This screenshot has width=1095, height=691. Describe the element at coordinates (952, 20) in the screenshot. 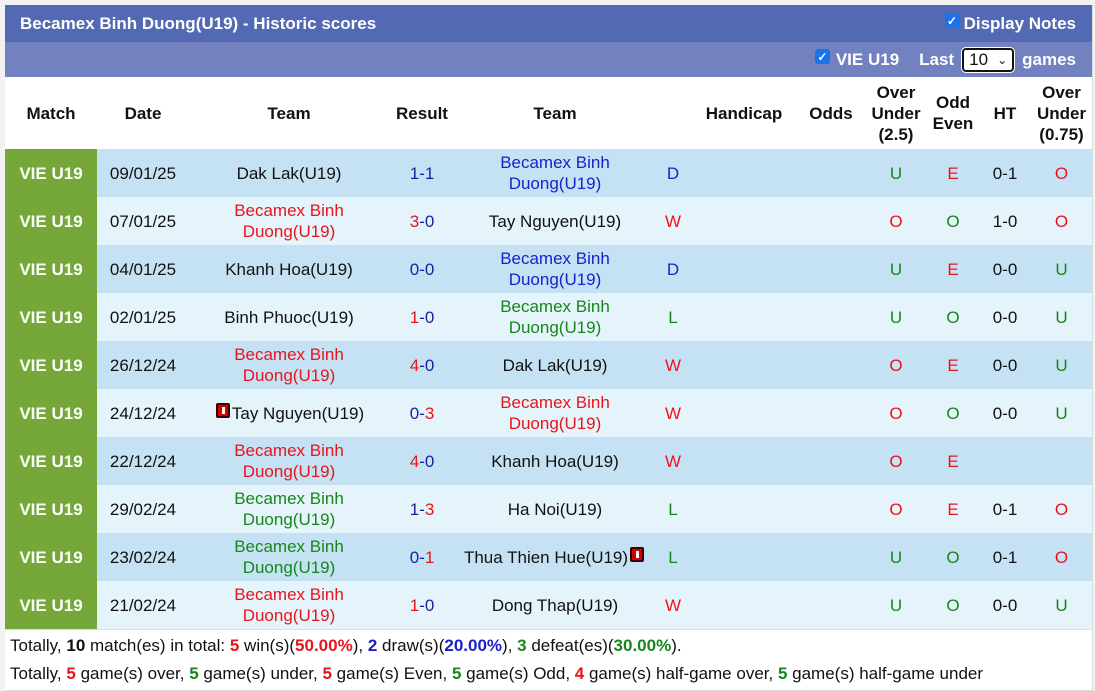

I see `display-notes-checkbox: ✓` at that location.